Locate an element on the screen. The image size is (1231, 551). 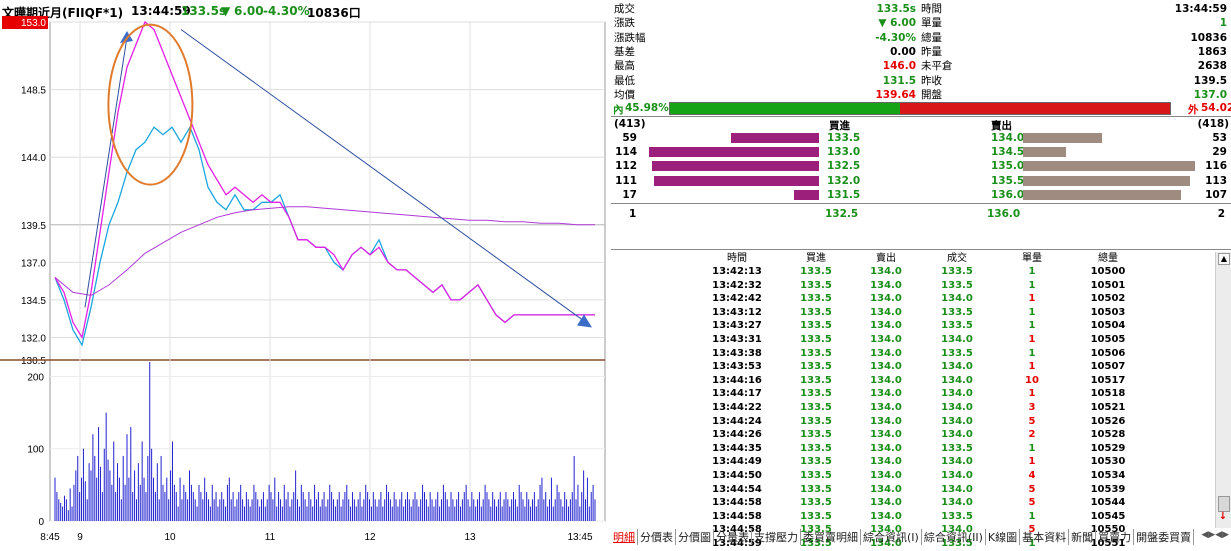
buy-header: 買進 is located at coordinates (839, 126).